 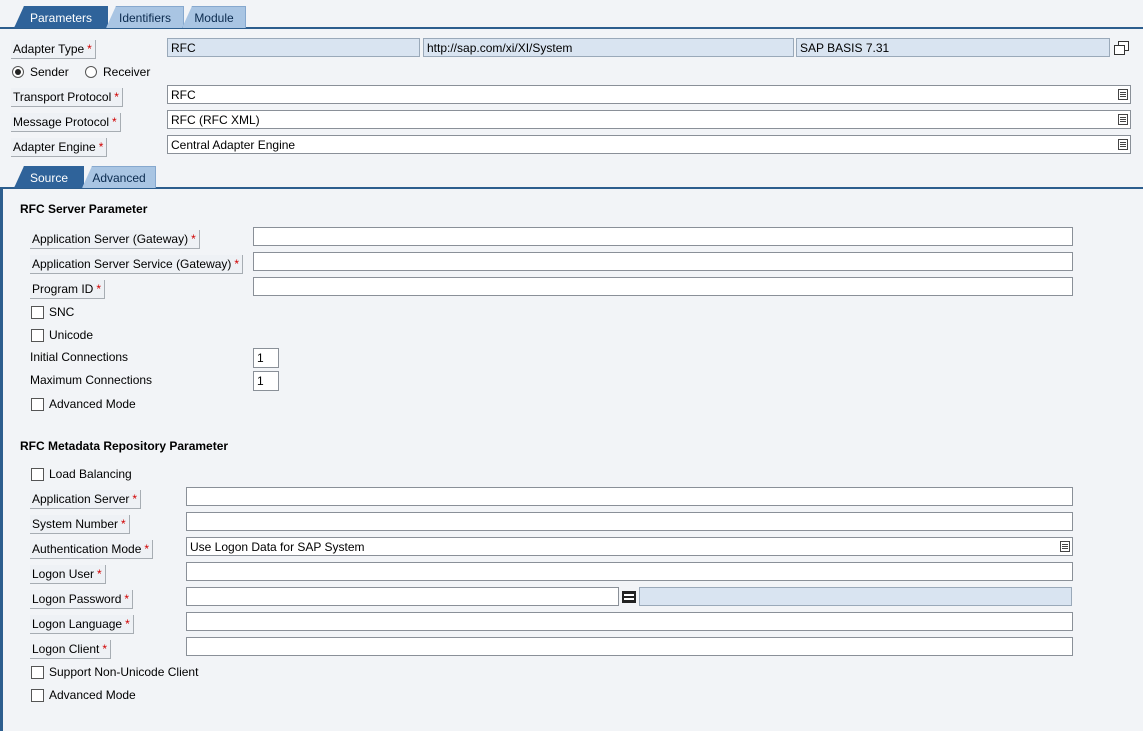 I want to click on equals-icon, so click(x=629, y=597).